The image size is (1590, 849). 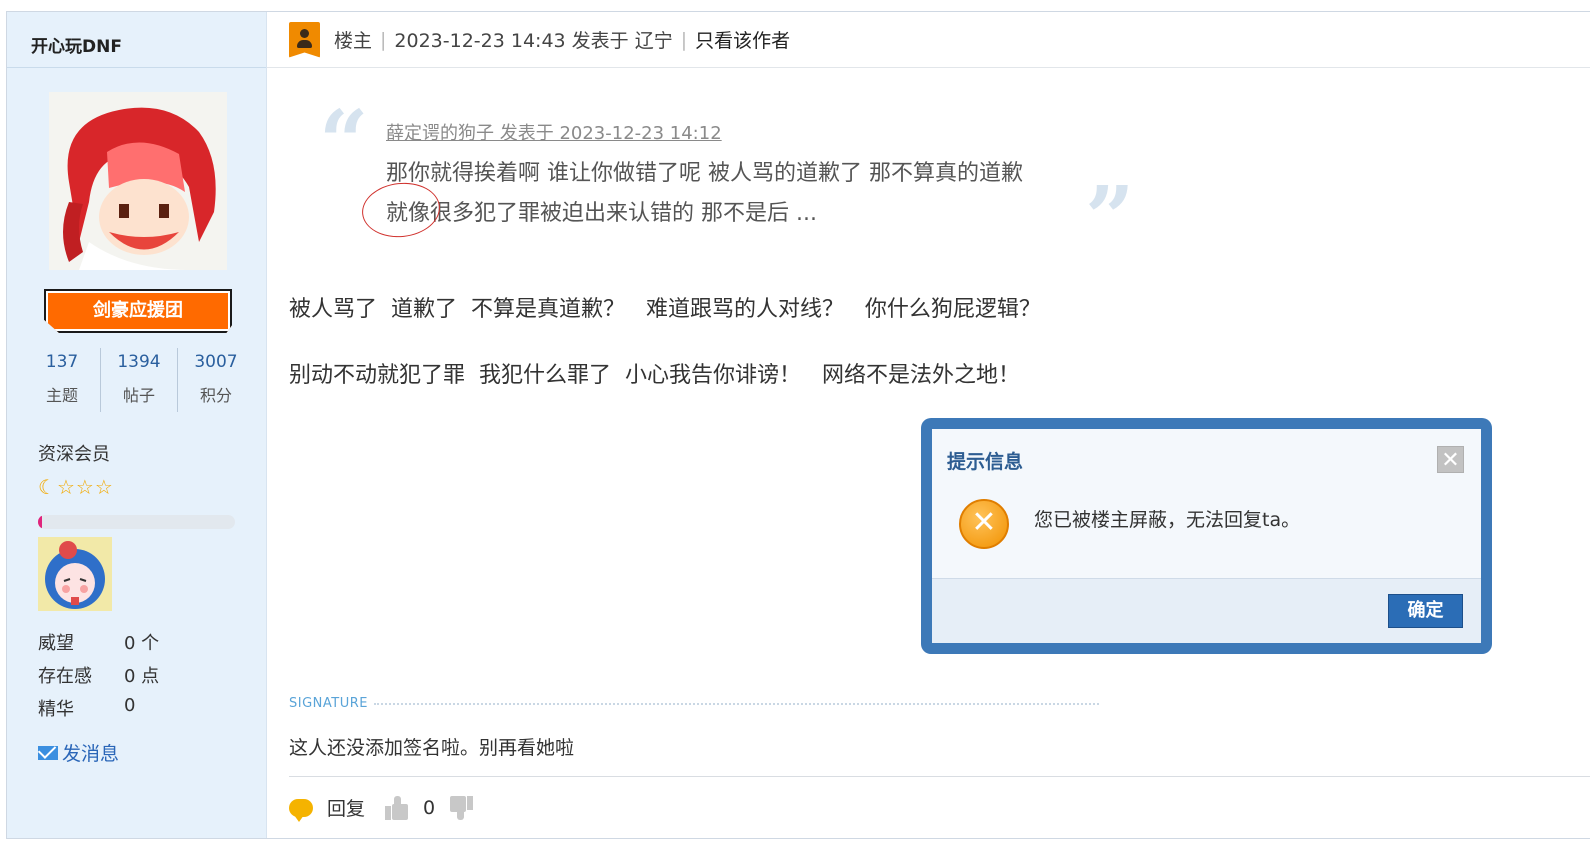 I want to click on close-button: ✕, so click(x=1450, y=459).